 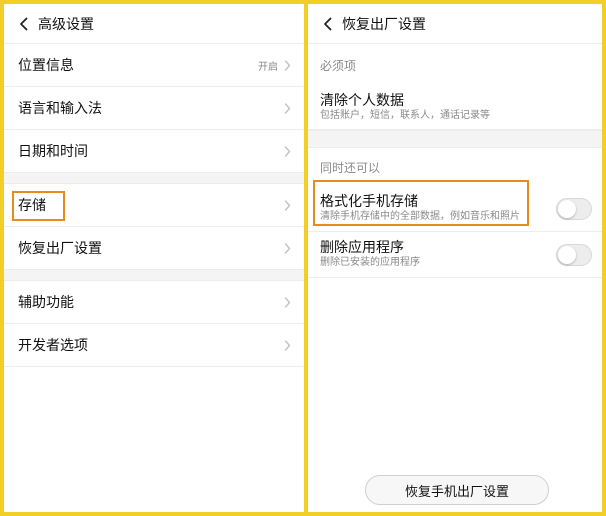 I want to click on clear-data-subtitle: 包括账户，短信，联系人，通话记录等, so click(x=405, y=115).